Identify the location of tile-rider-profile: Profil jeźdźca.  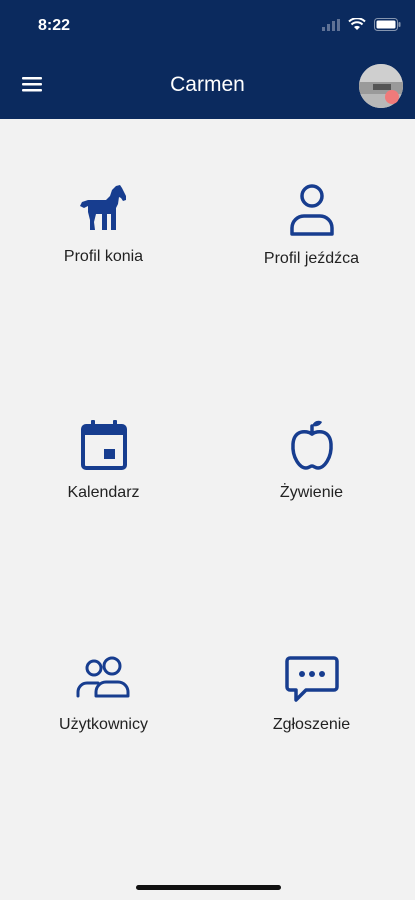
(311, 225).